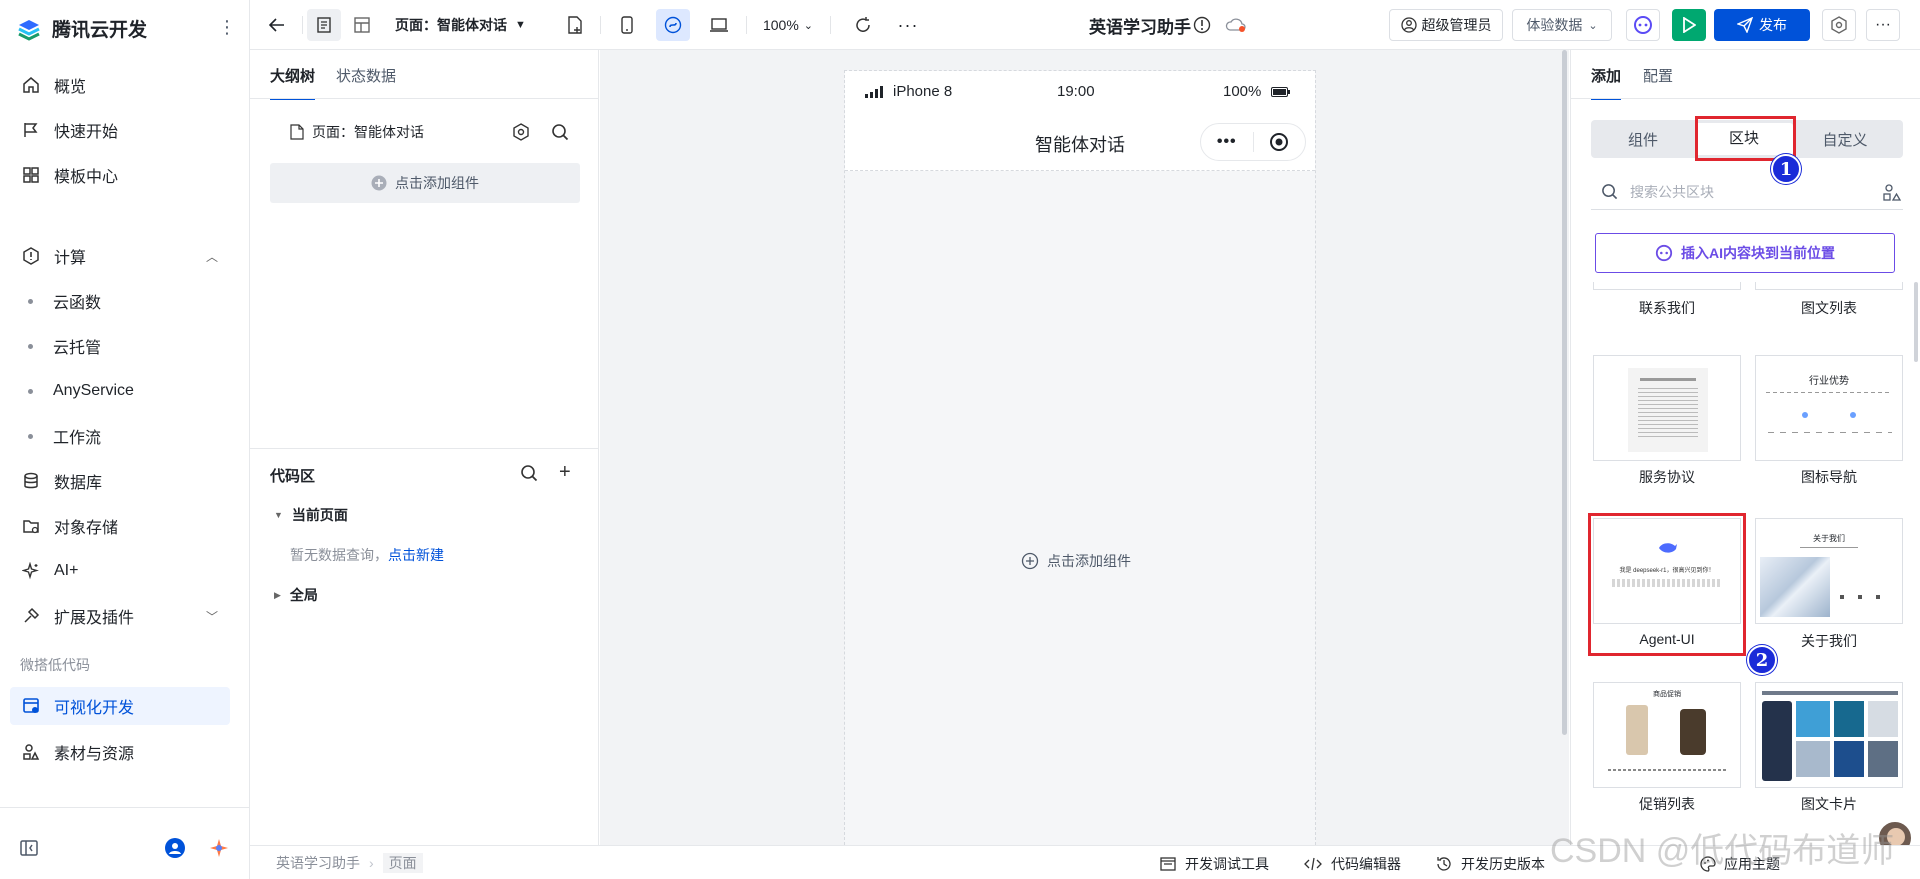 This screenshot has height=879, width=1920. Describe the element at coordinates (1490, 864) in the screenshot. I see `history-button: 开发历史版本` at that location.